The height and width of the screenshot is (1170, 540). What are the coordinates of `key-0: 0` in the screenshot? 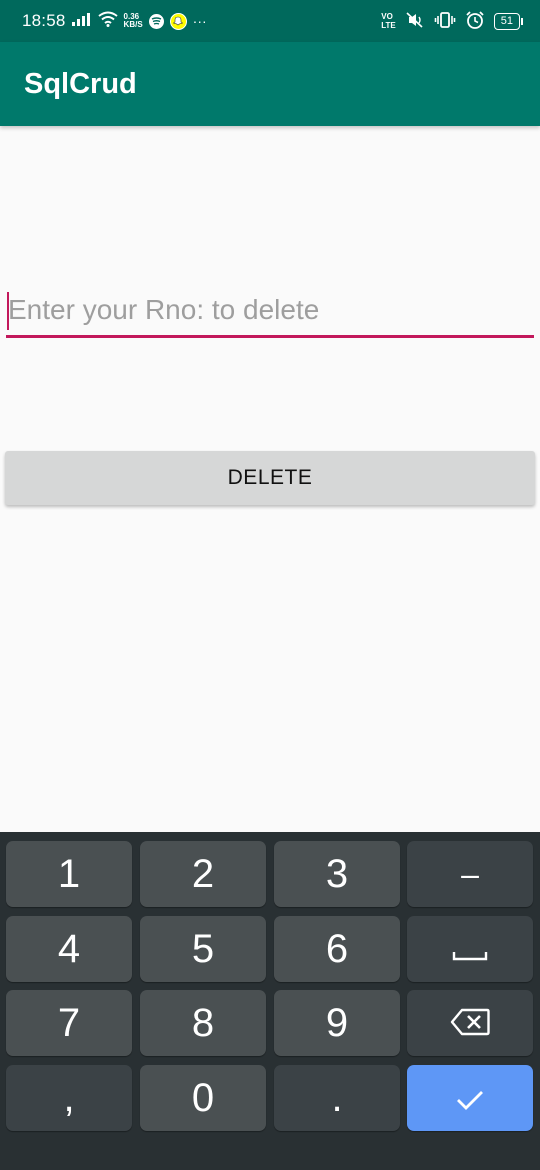 It's located at (203, 1098).